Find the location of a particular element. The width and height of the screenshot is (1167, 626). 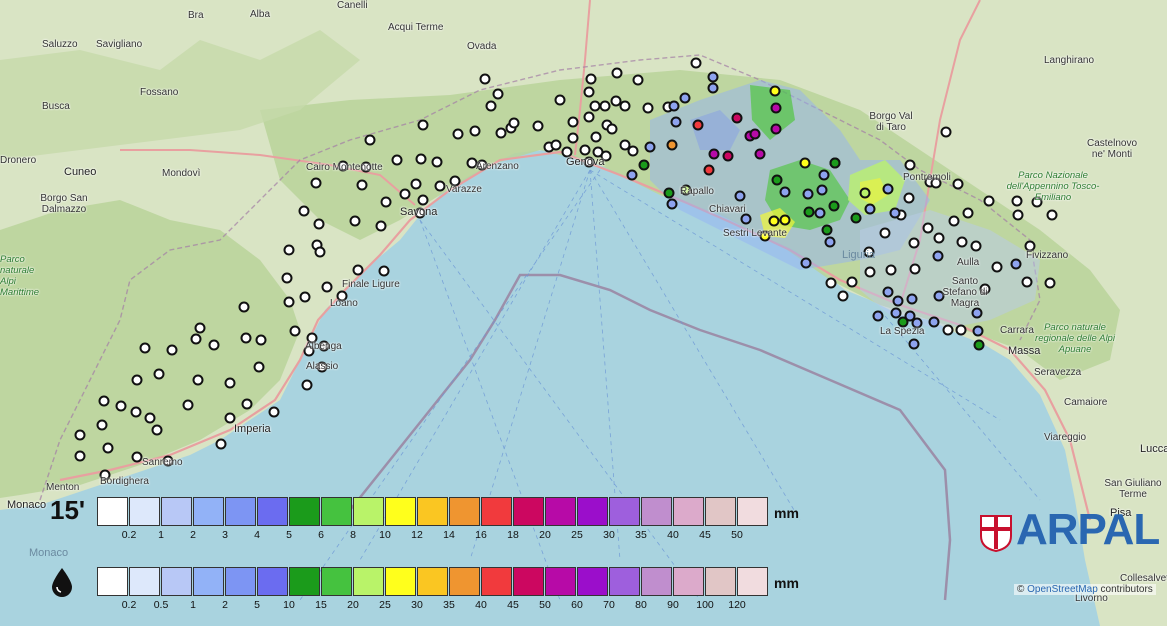

legend-15min-scale is located at coordinates (433, 511).